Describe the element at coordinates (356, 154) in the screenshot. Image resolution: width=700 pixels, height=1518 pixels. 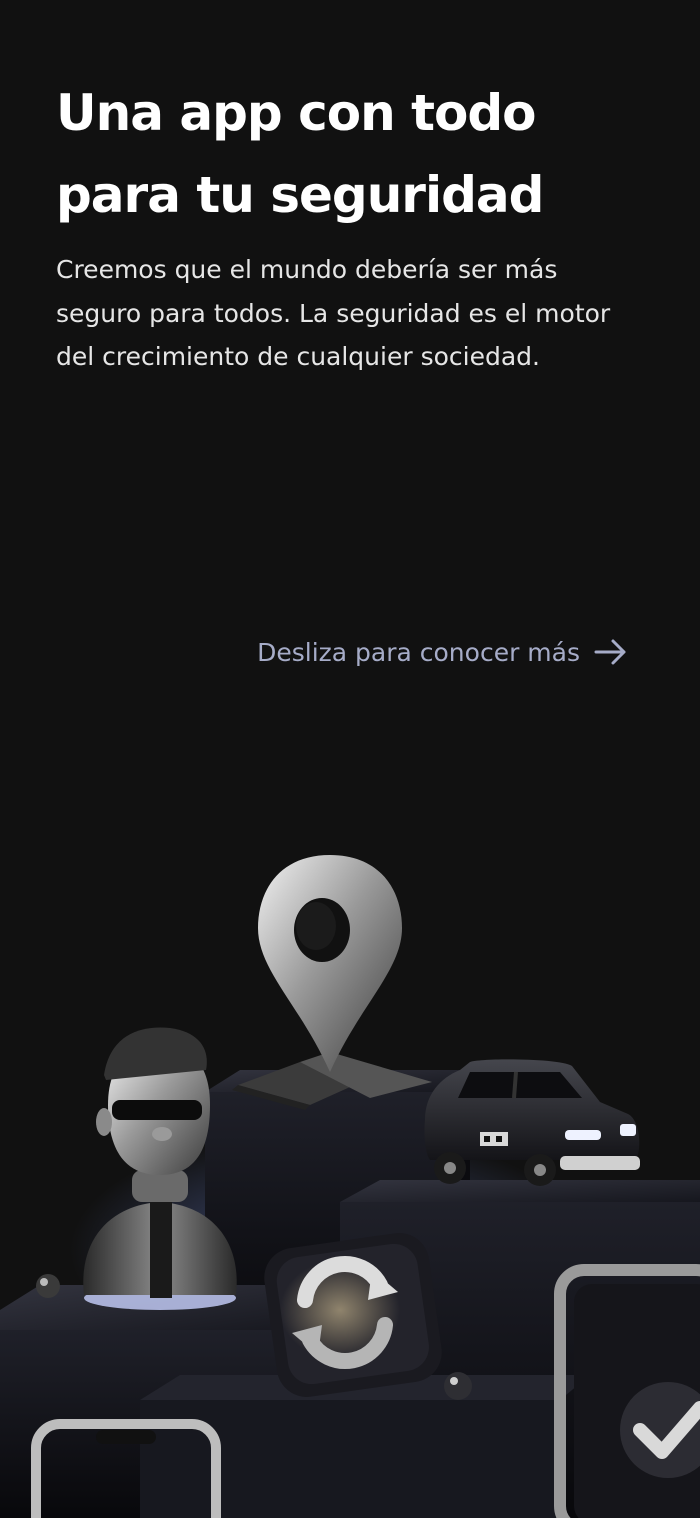
I see `page-title: Una app con todo para tu seguridad` at that location.